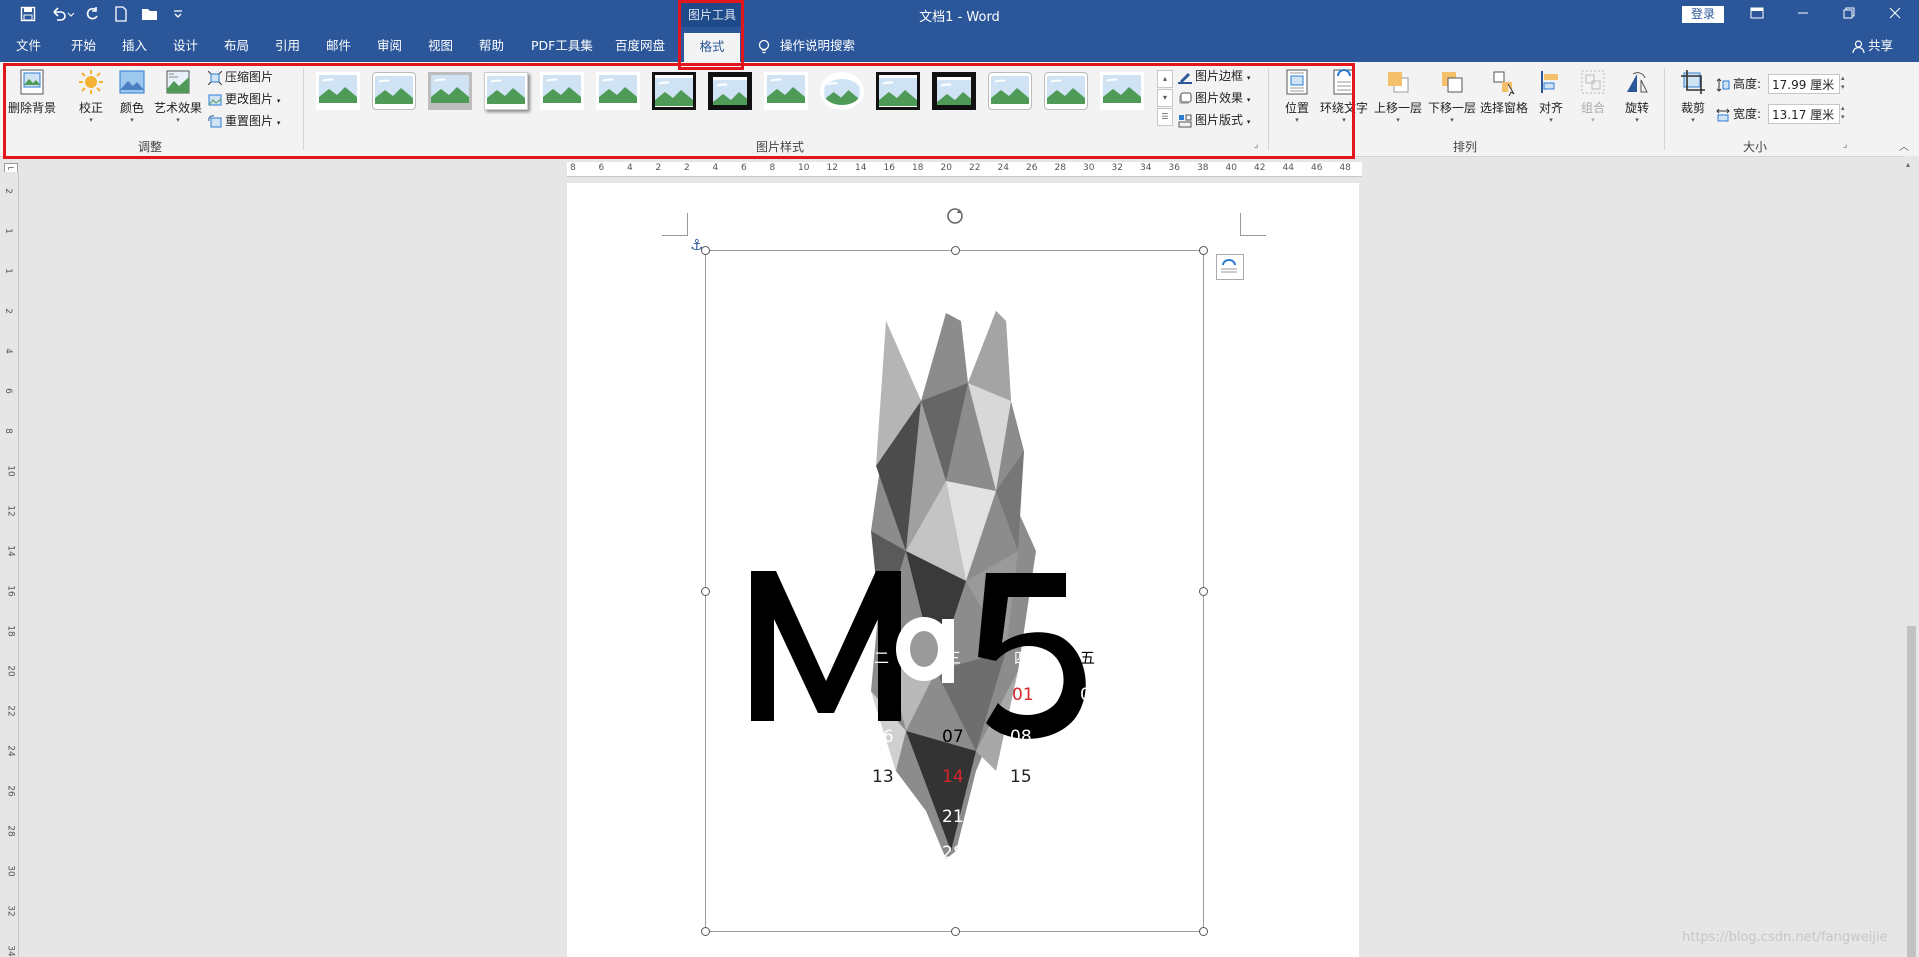 Image resolution: width=1919 pixels, height=957 pixels. I want to click on color-button: 颜色 ▾, so click(132, 96).